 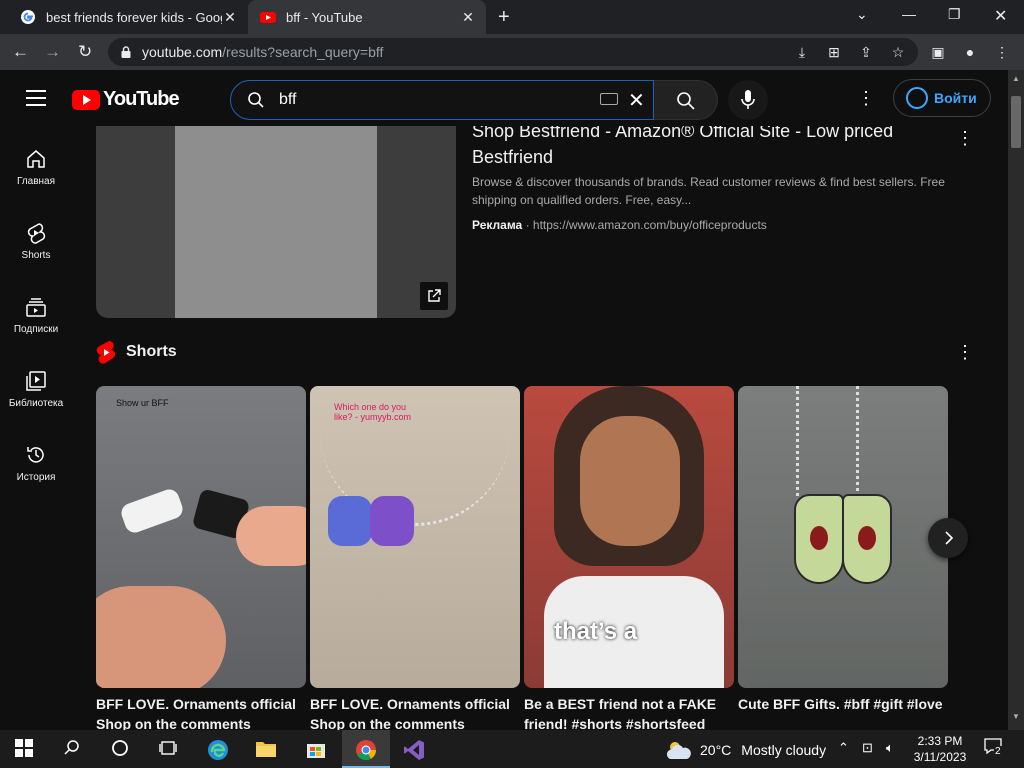 I want to click on sidebar-item-label: История, so click(x=36, y=477).